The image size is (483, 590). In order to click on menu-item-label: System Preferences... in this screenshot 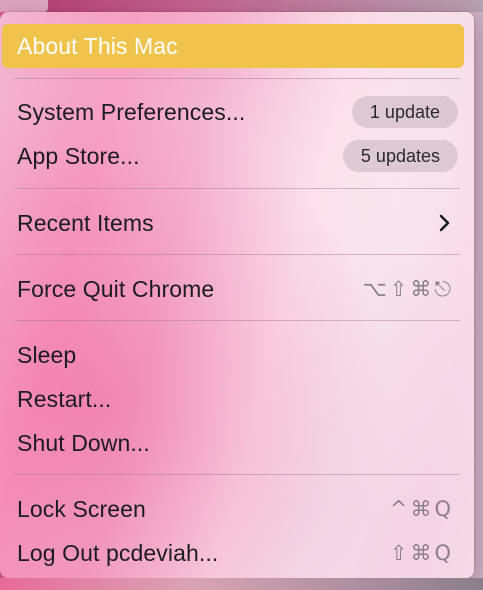, I will do `click(131, 111)`.